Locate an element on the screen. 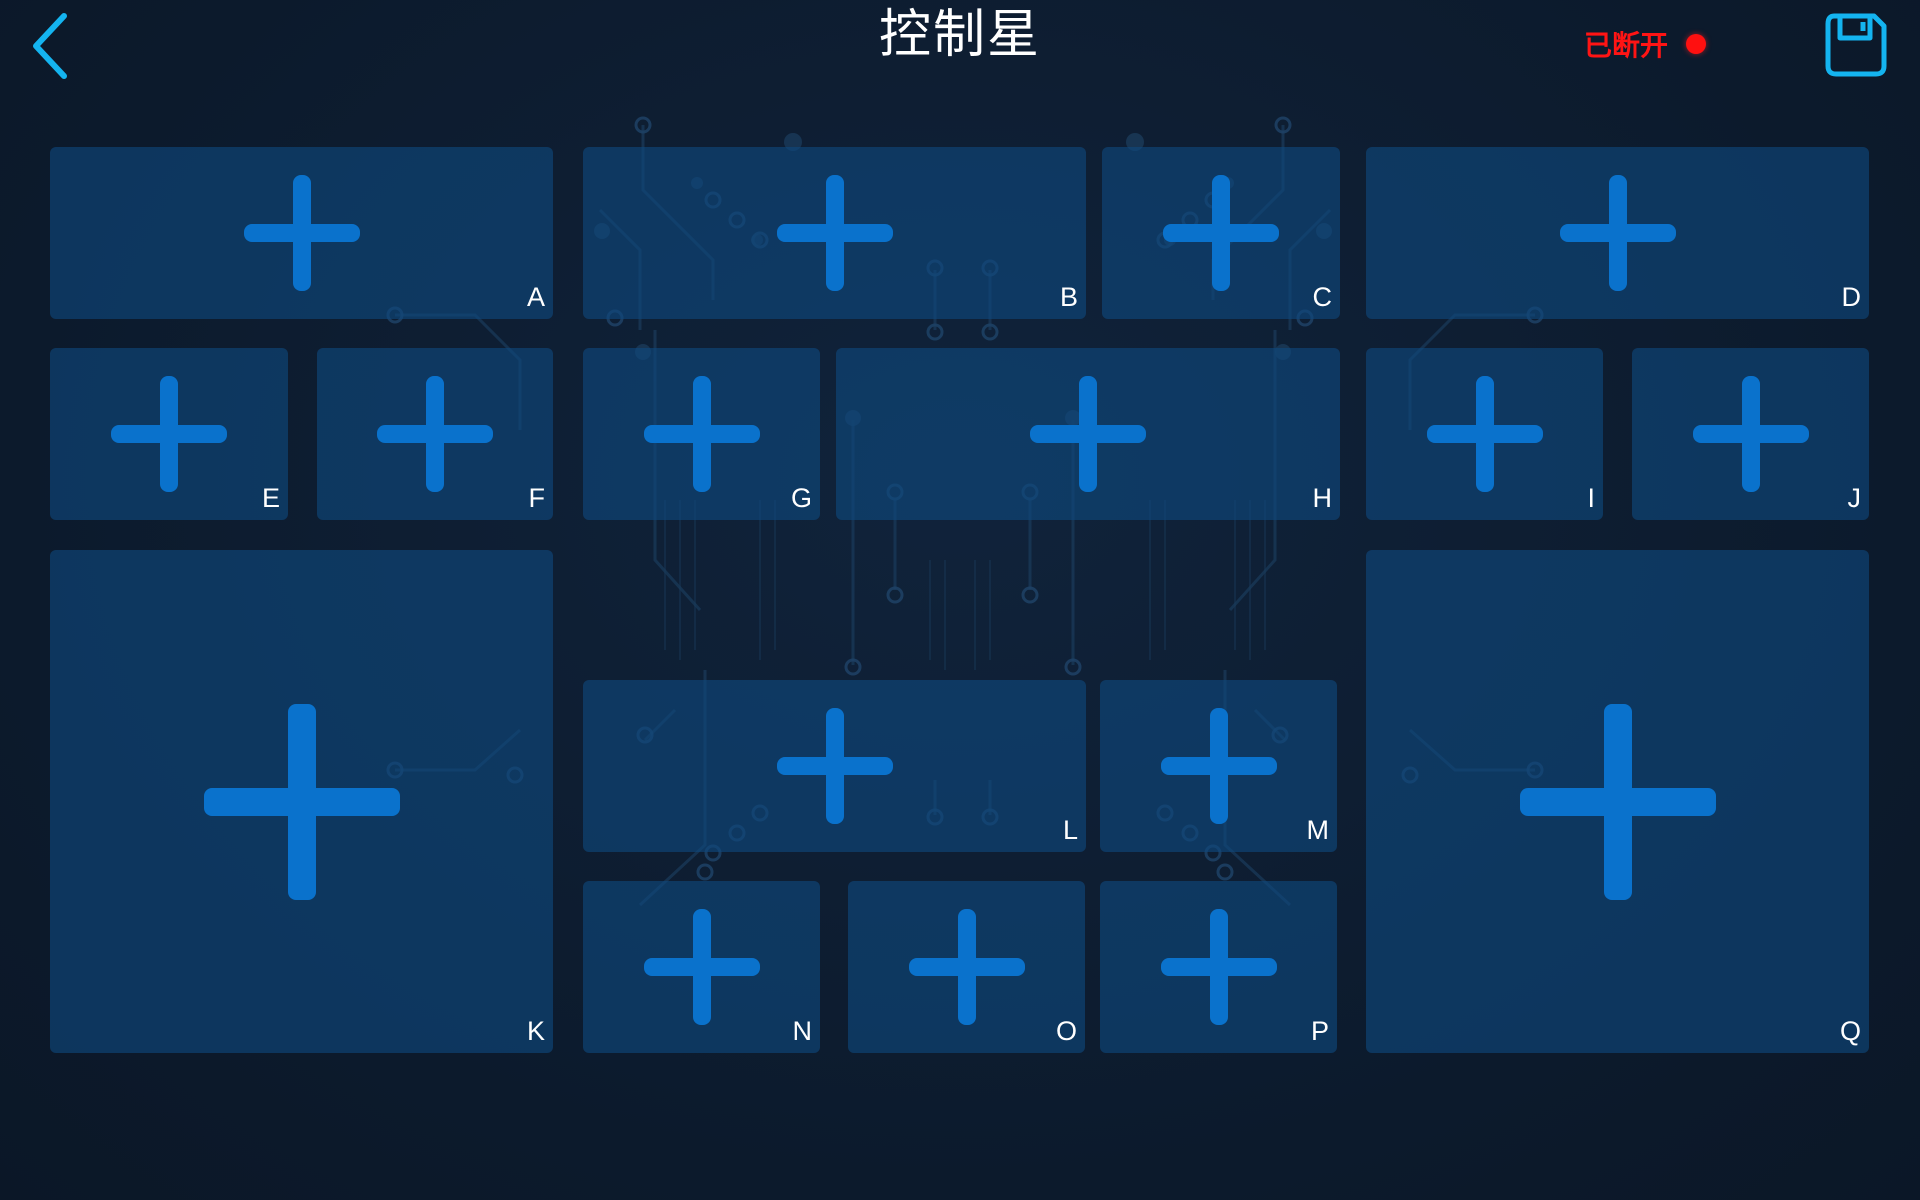 This screenshot has width=1920, height=1200. slot-label: M is located at coordinates (1318, 830).